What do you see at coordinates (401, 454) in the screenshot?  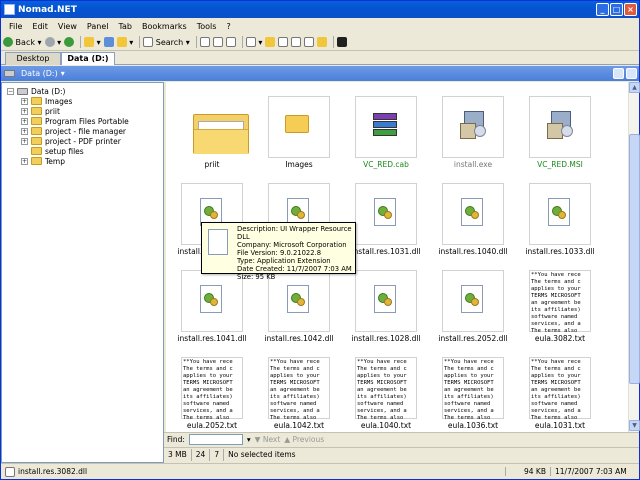 I see `panel-status-bar: 3 MB 24 7 No selected items` at bounding box center [401, 454].